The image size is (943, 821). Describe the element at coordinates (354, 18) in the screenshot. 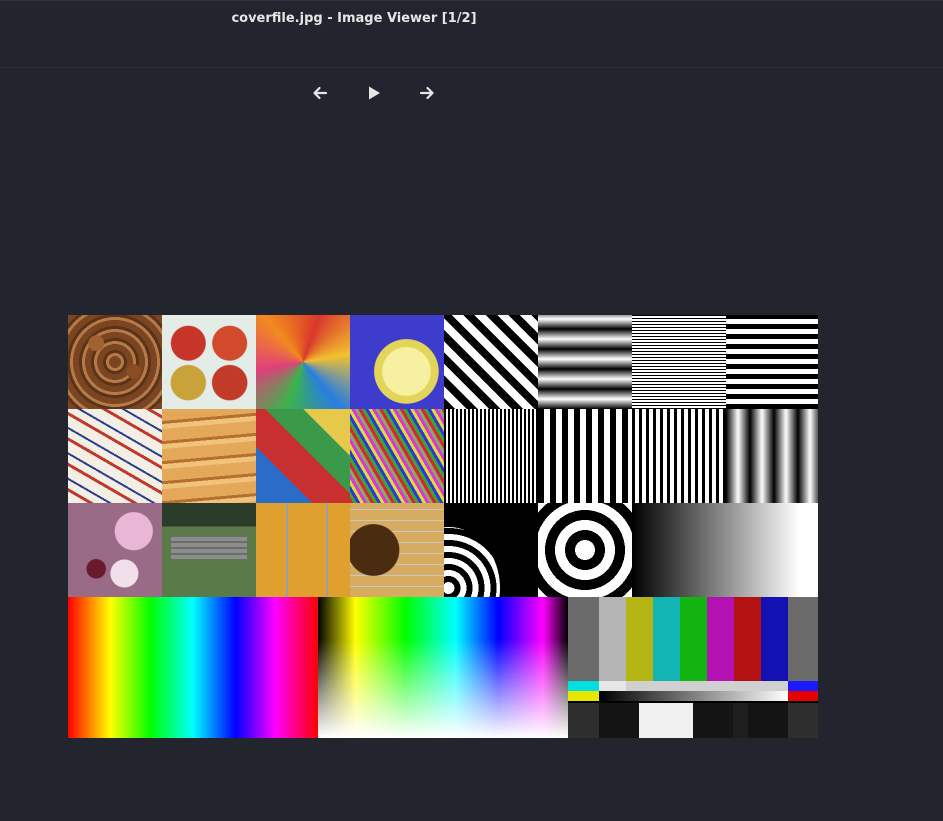

I see `window-title: coverfile.jpg - Image Viewer [1/2]` at that location.